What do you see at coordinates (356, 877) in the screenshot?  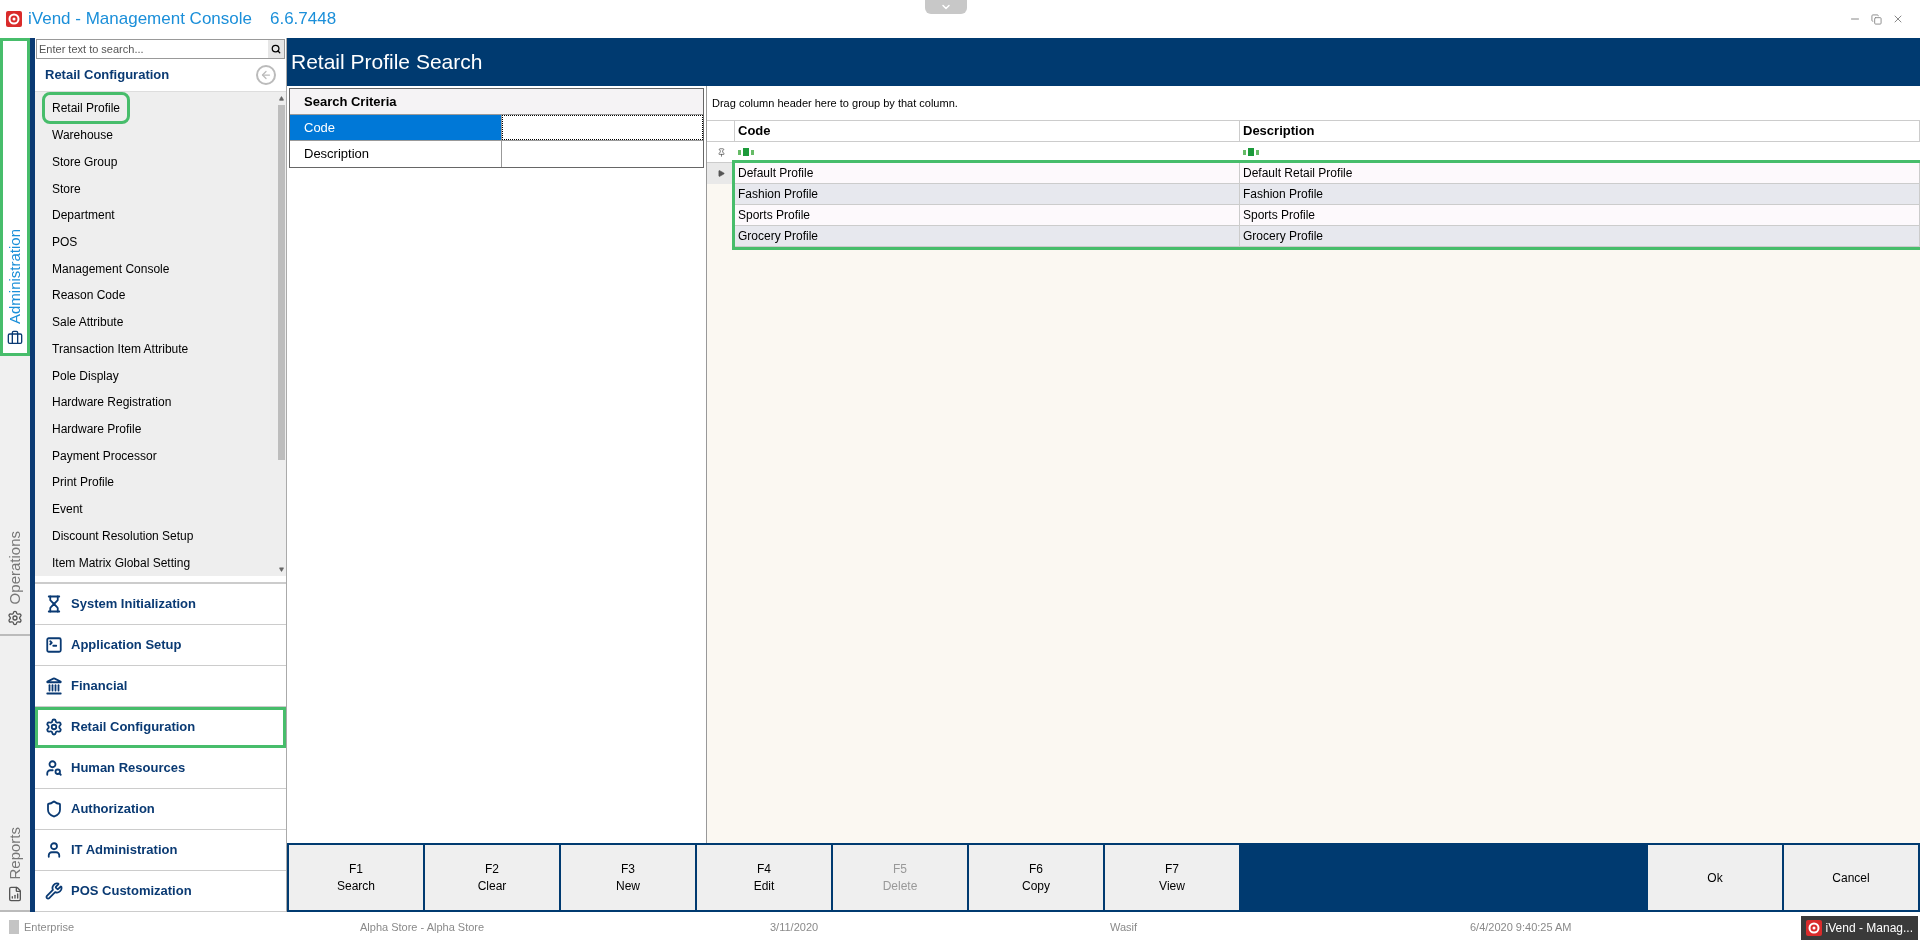 I see `function-key-button: F1 Search` at bounding box center [356, 877].